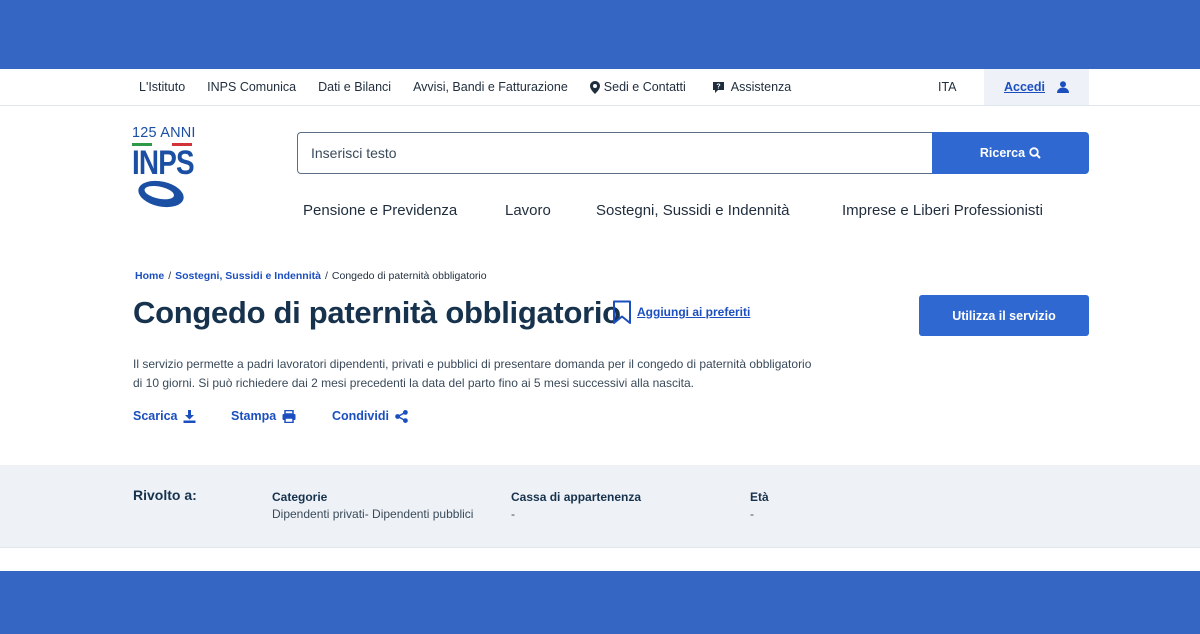 Image resolution: width=1200 pixels, height=634 pixels. I want to click on nav-imprese: Imprese e Liberi Professionisti, so click(942, 210).